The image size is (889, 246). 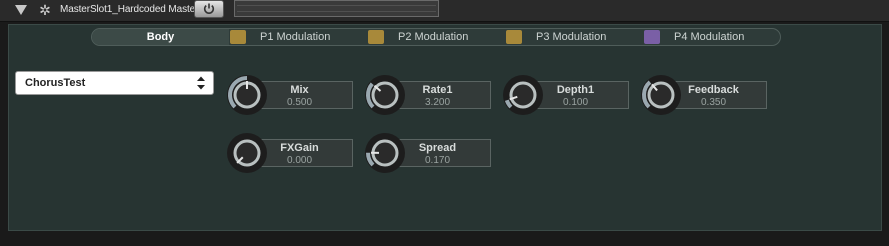 I want to click on mix-knob, so click(x=247, y=95).